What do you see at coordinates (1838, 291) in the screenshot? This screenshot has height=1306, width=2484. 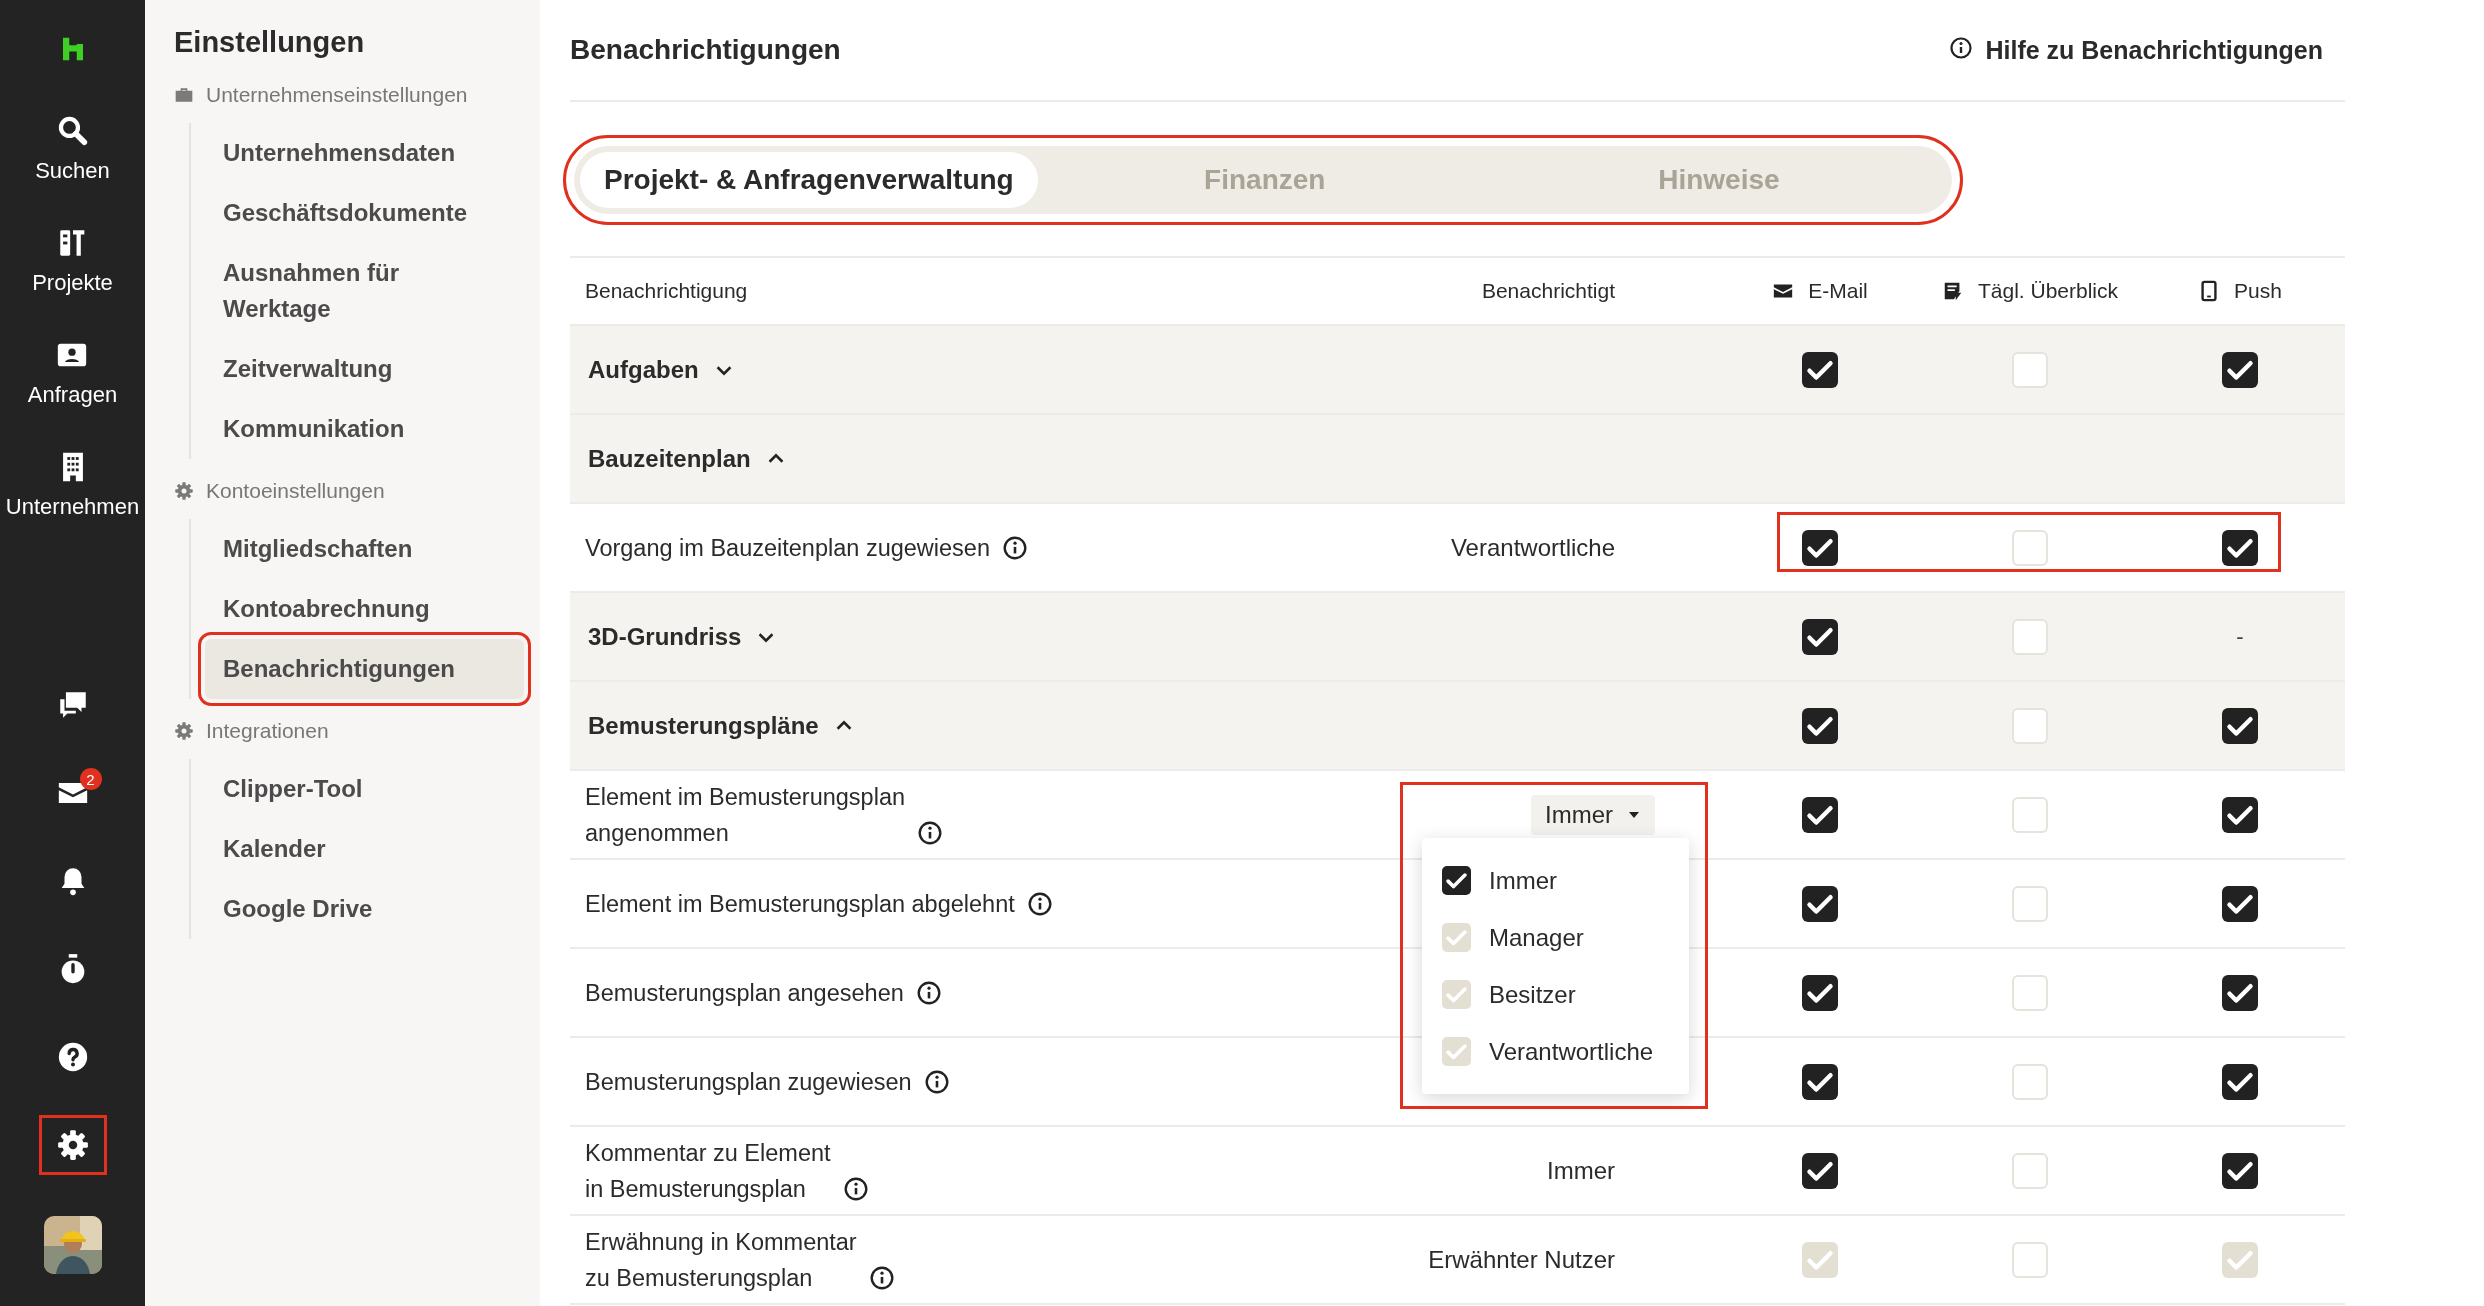 I see `column-header: E-Mail` at bounding box center [1838, 291].